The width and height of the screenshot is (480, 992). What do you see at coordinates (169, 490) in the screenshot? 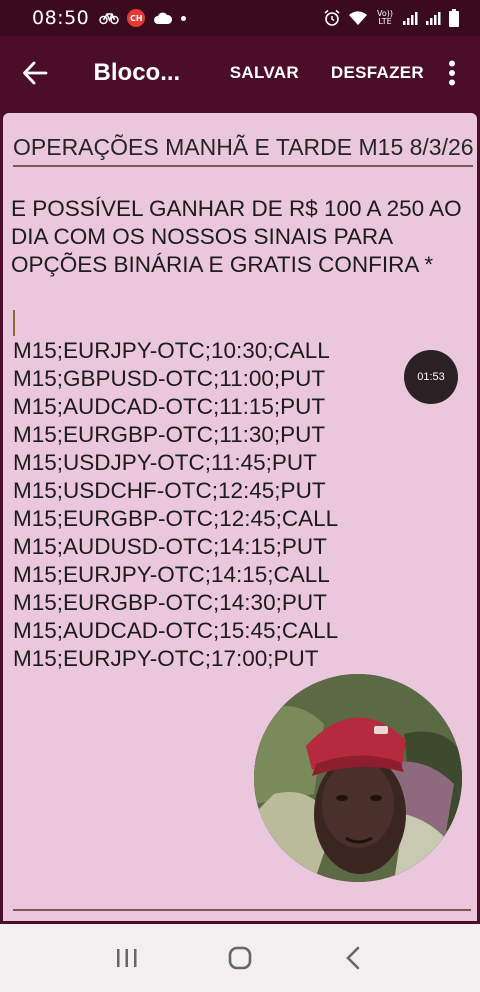
I see `list-item: M15;USDCHF-OTC;12:45;PUT` at bounding box center [169, 490].